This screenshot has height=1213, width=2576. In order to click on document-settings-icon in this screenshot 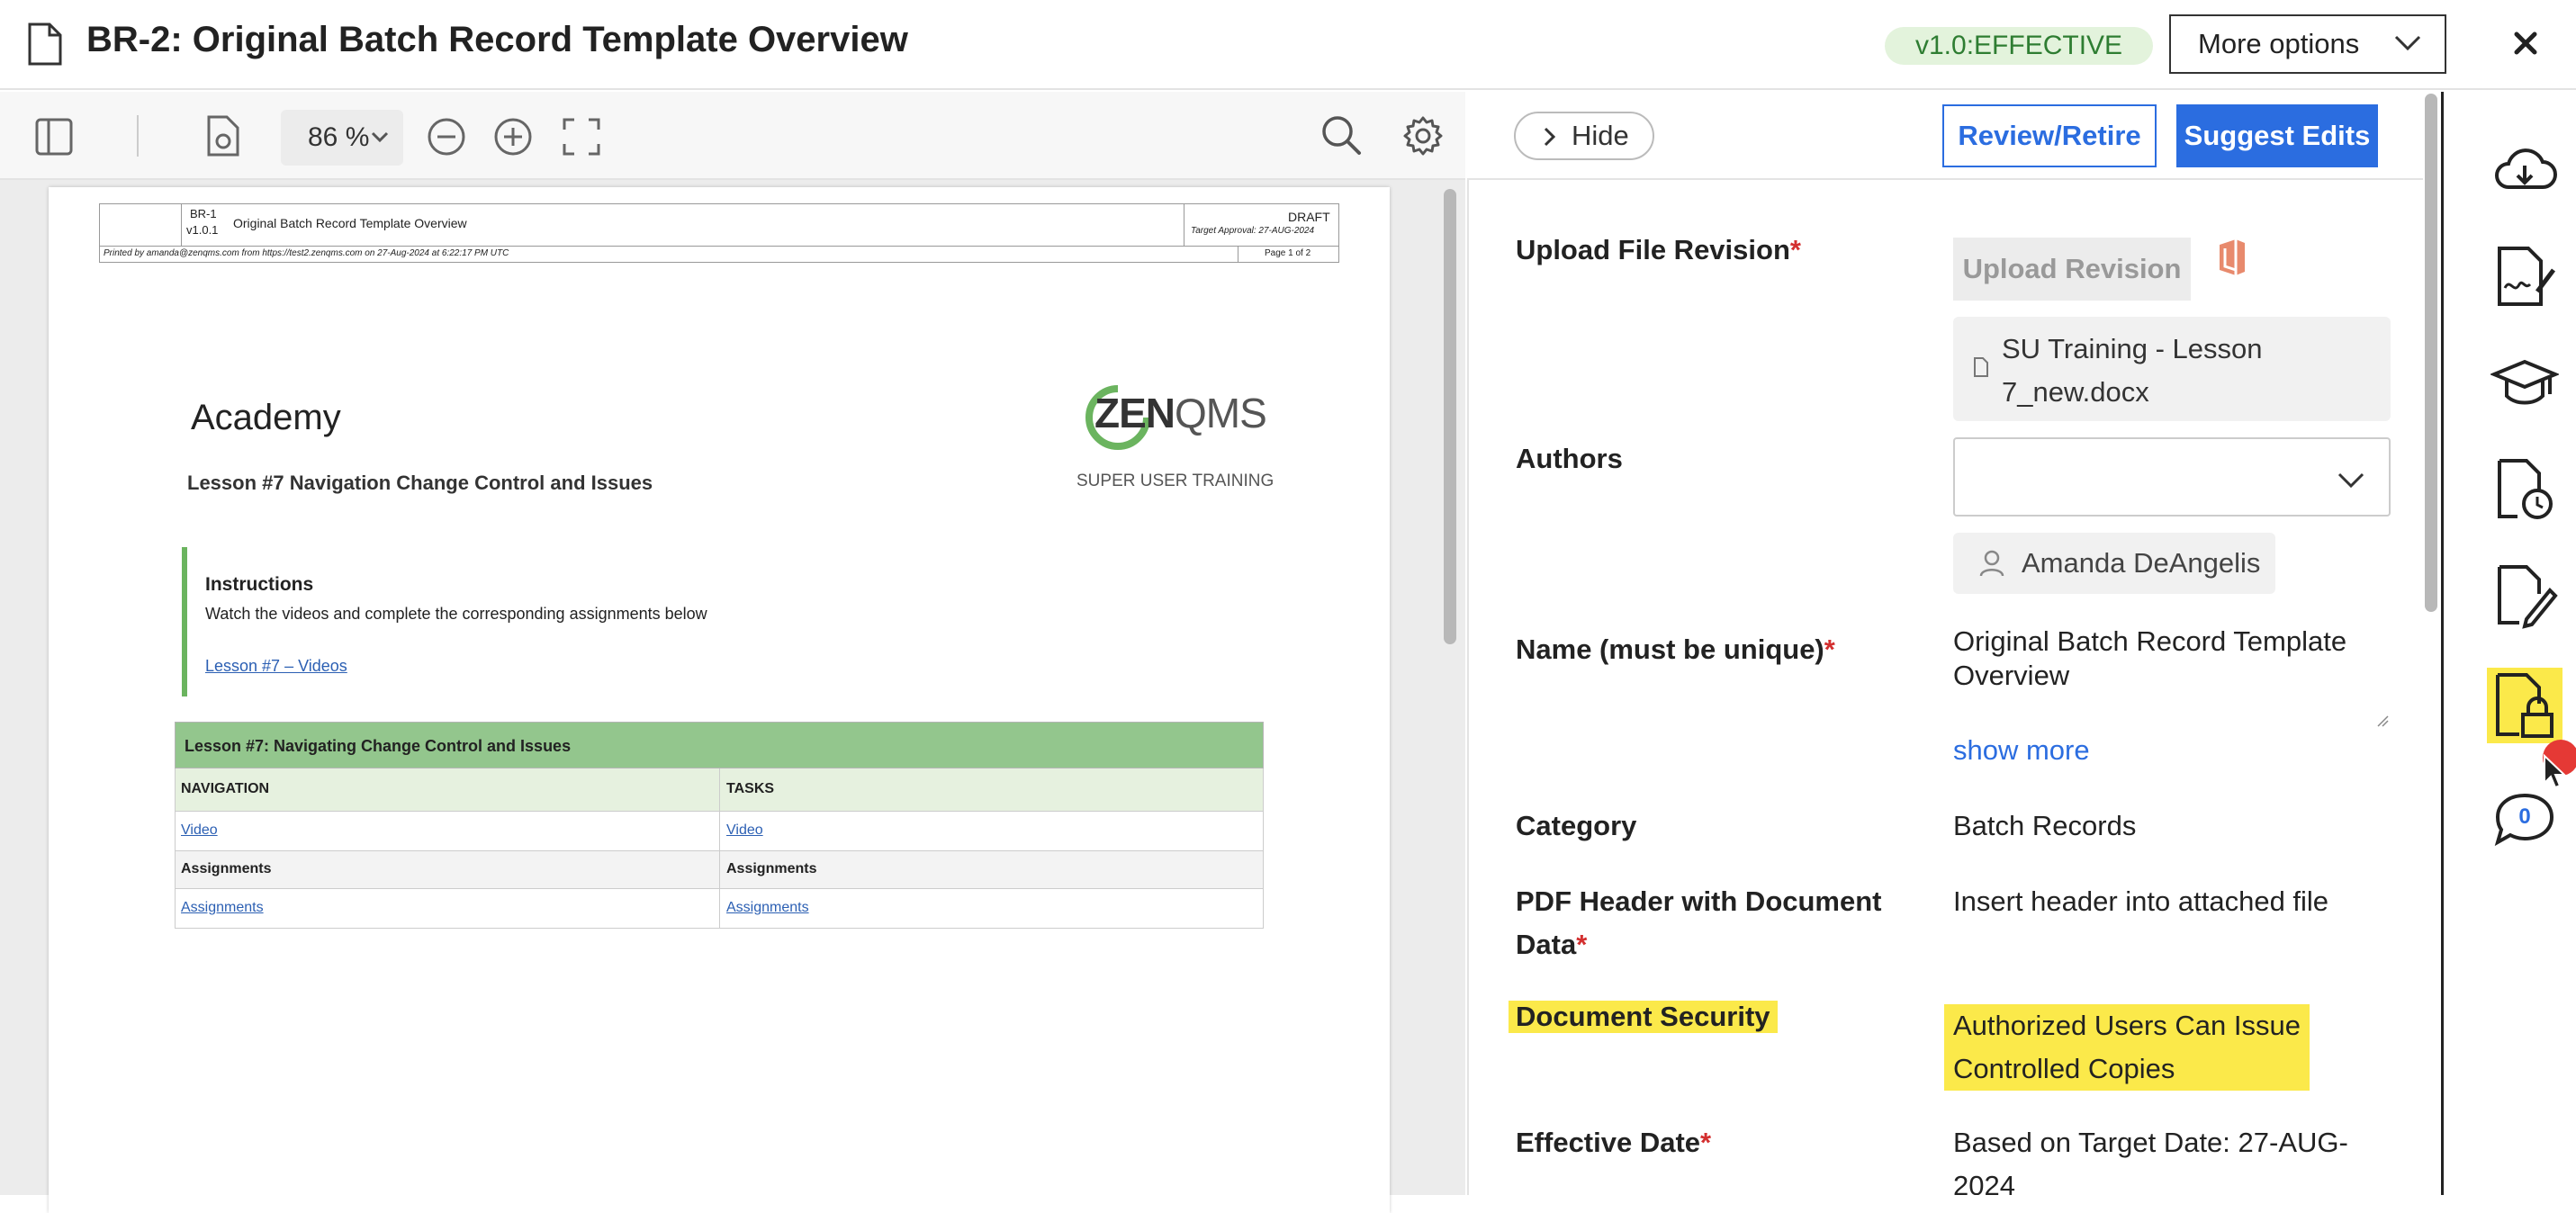, I will do `click(223, 135)`.